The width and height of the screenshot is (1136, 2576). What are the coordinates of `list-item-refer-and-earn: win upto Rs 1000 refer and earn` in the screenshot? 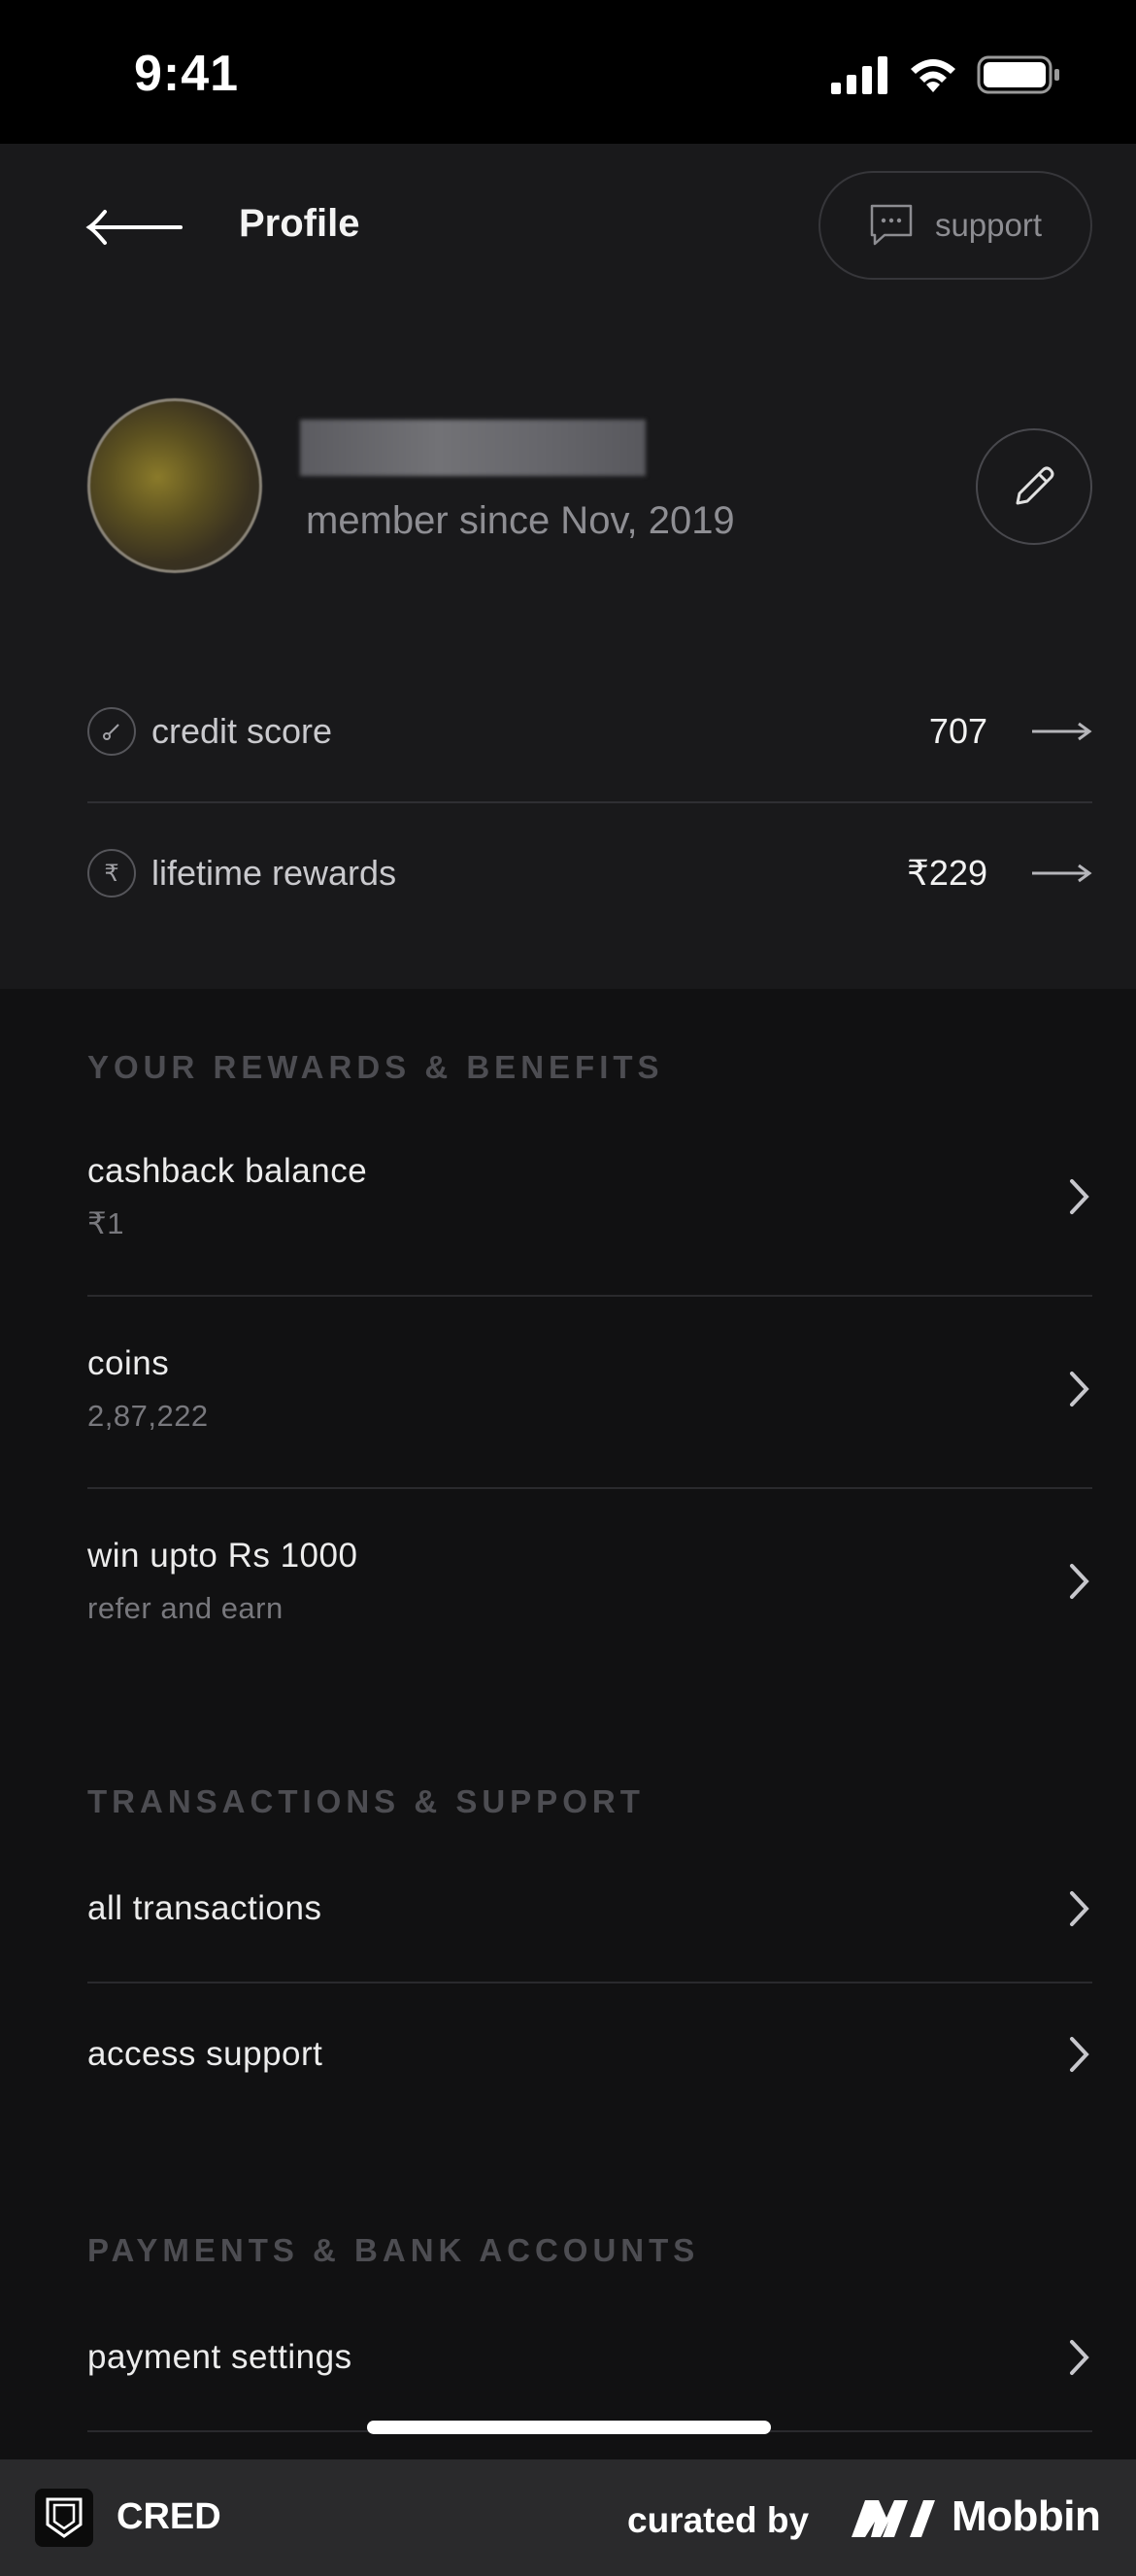 It's located at (589, 1581).